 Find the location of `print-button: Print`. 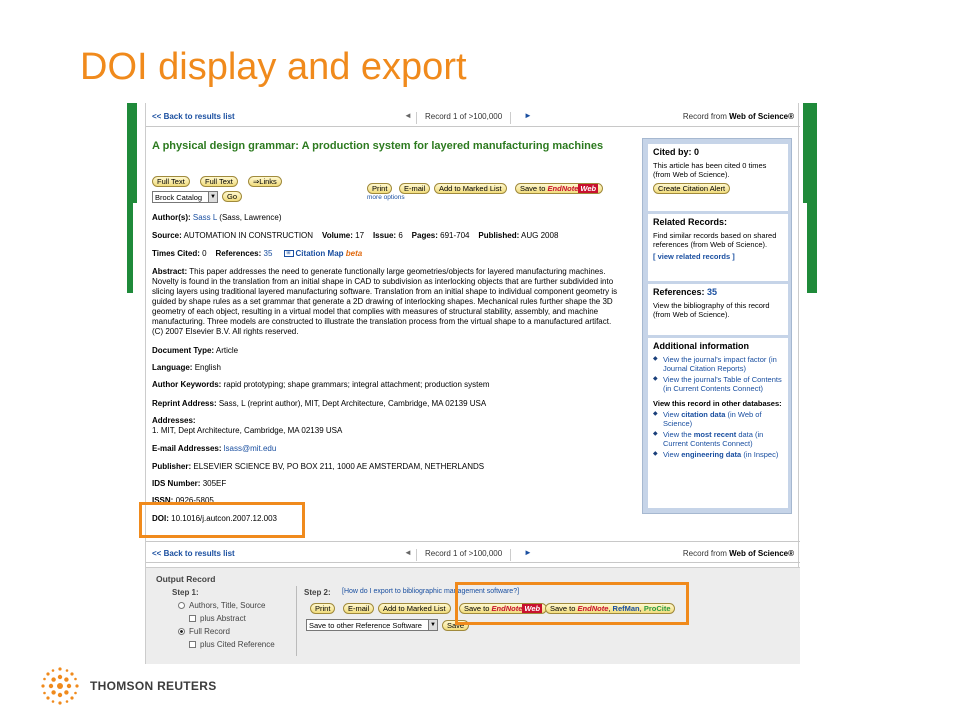

print-button: Print is located at coordinates (380, 188).